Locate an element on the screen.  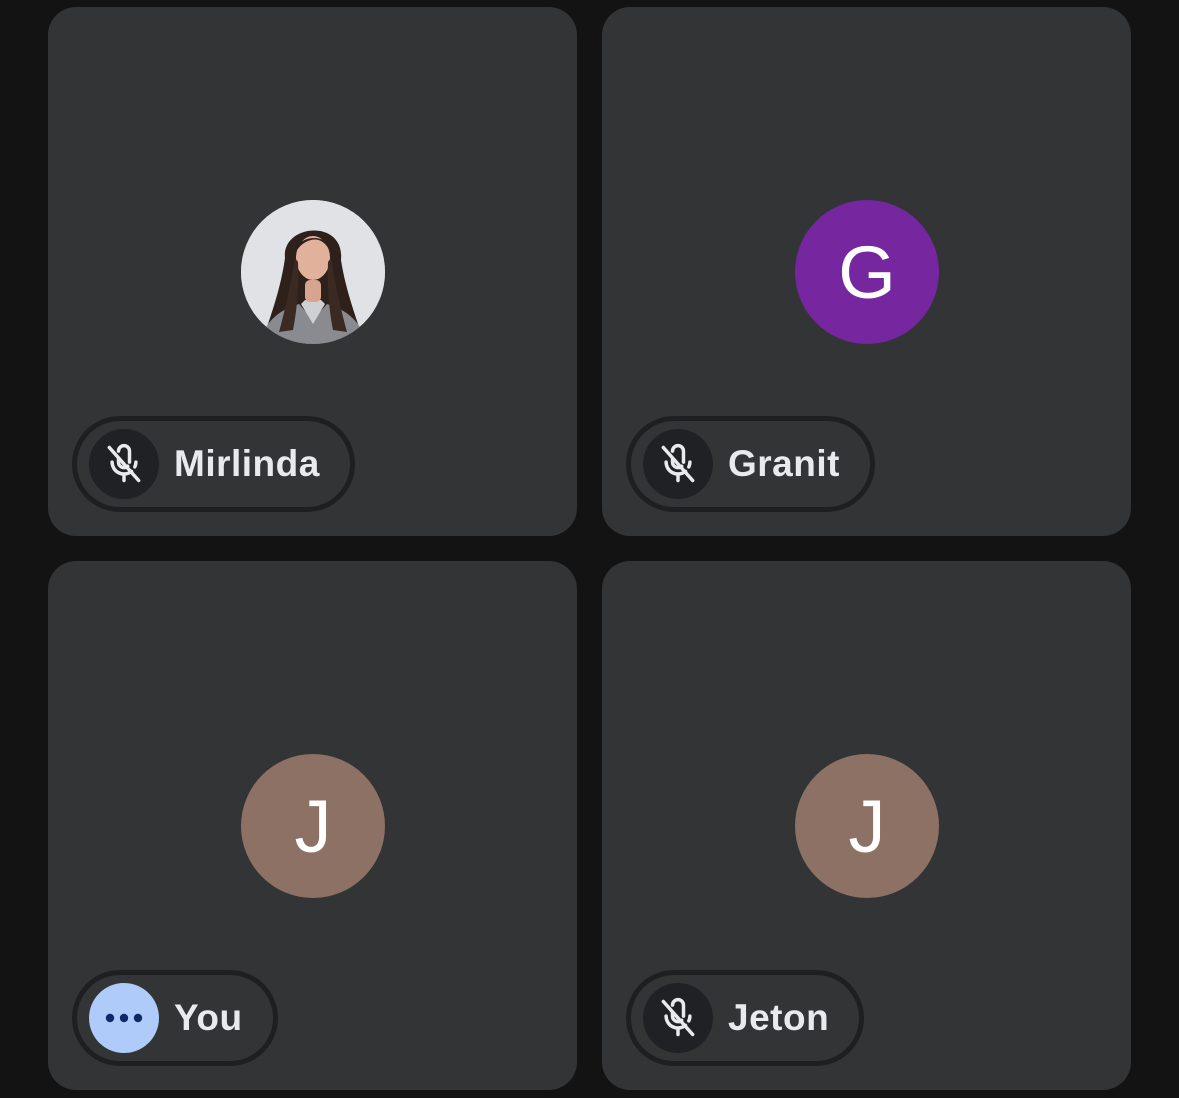
name-pill: Jeton is located at coordinates (745, 1018).